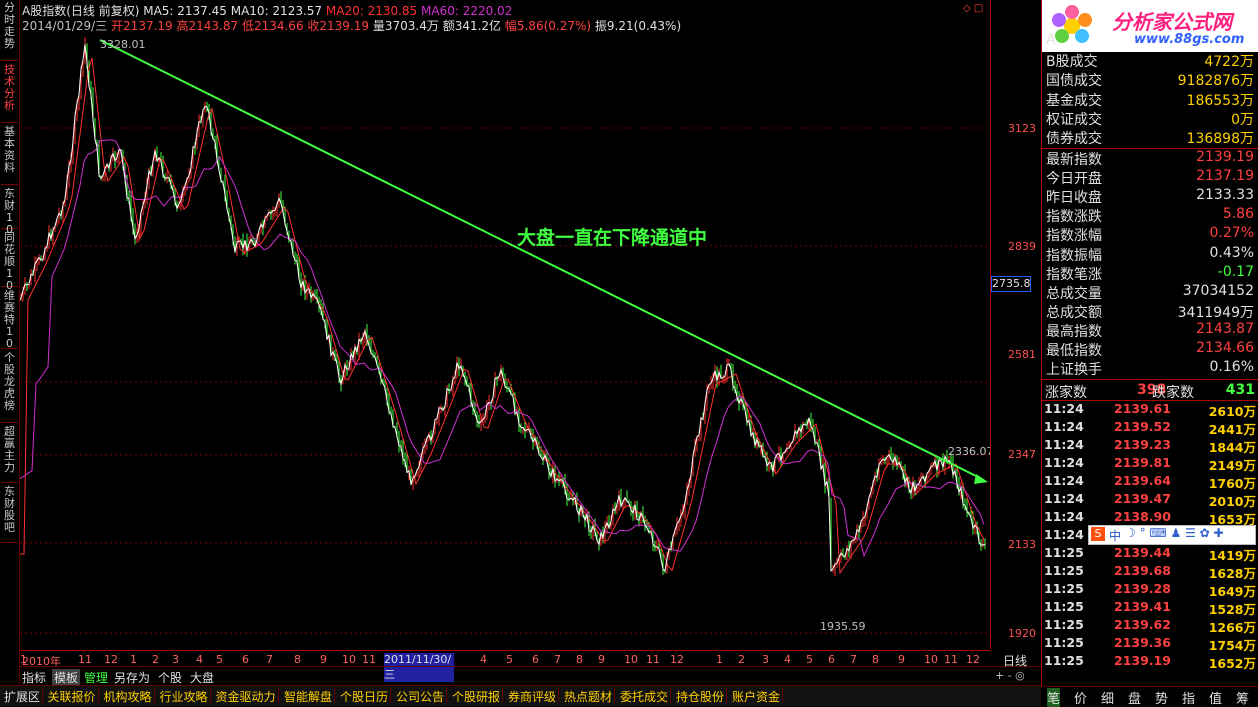 The width and height of the screenshot is (1258, 707). I want to click on stat-label: 昨日收盘, so click(1074, 198).